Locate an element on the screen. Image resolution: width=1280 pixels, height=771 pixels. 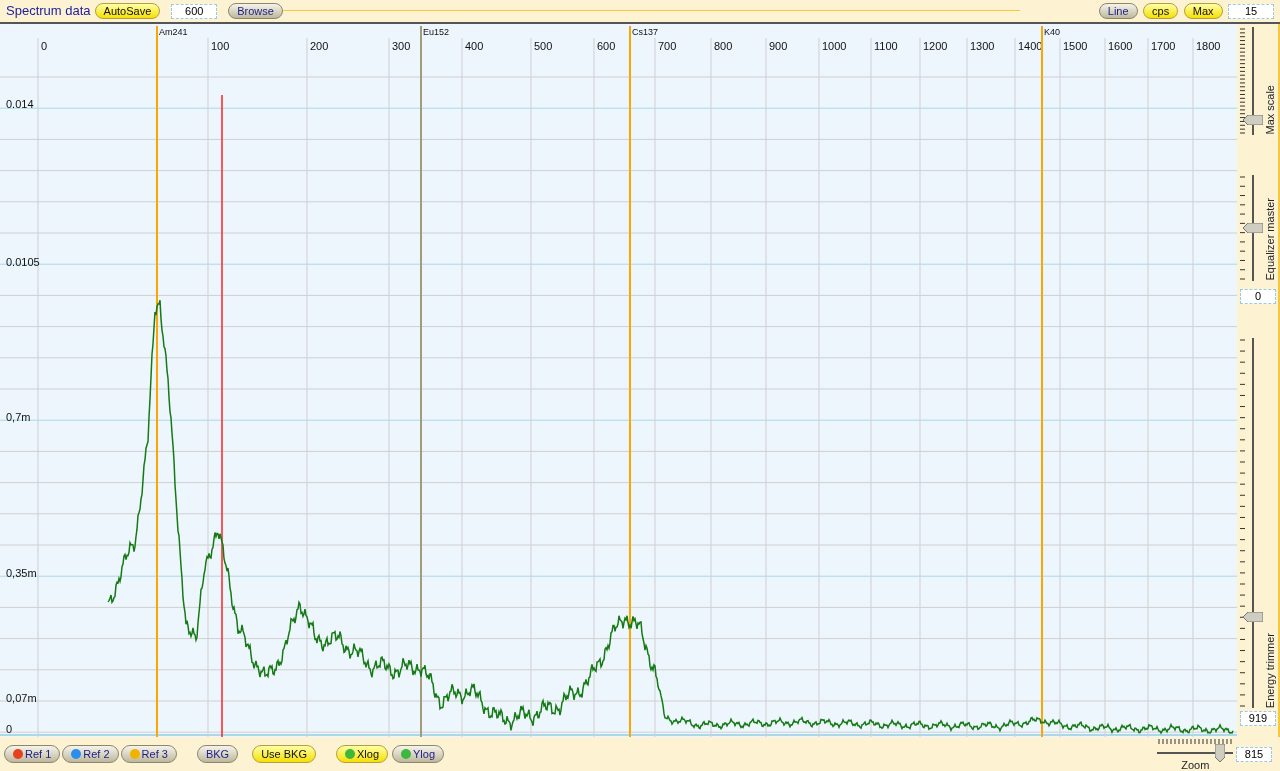
toggle-button: BKG is located at coordinates (217, 754).